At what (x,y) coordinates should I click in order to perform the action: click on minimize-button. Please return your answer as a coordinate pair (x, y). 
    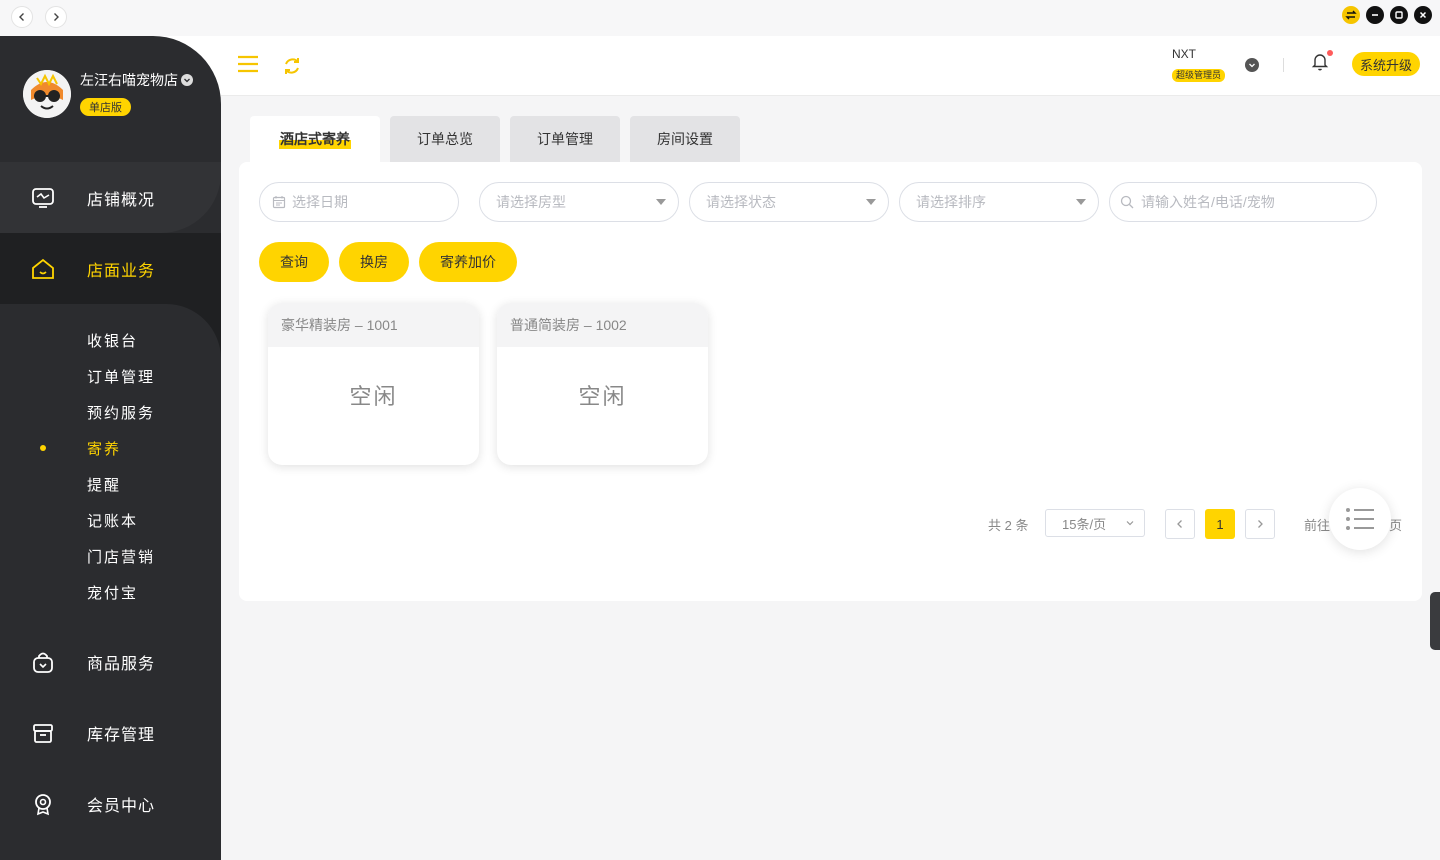
    Looking at the image, I should click on (1375, 15).